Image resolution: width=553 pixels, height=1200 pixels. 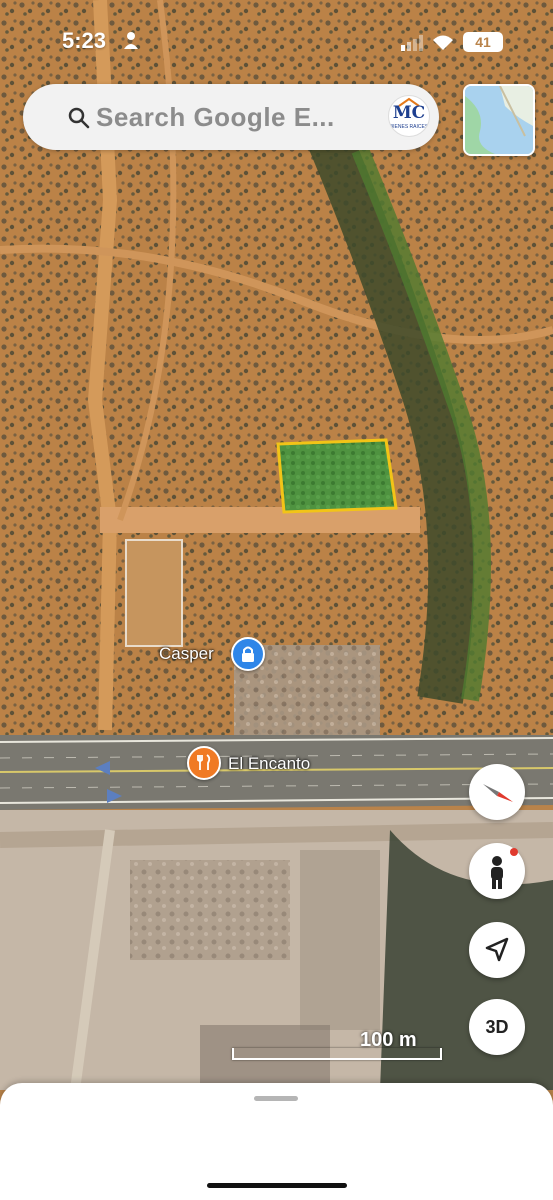 I want to click on sheet-grabber, so click(x=276, y=1098).